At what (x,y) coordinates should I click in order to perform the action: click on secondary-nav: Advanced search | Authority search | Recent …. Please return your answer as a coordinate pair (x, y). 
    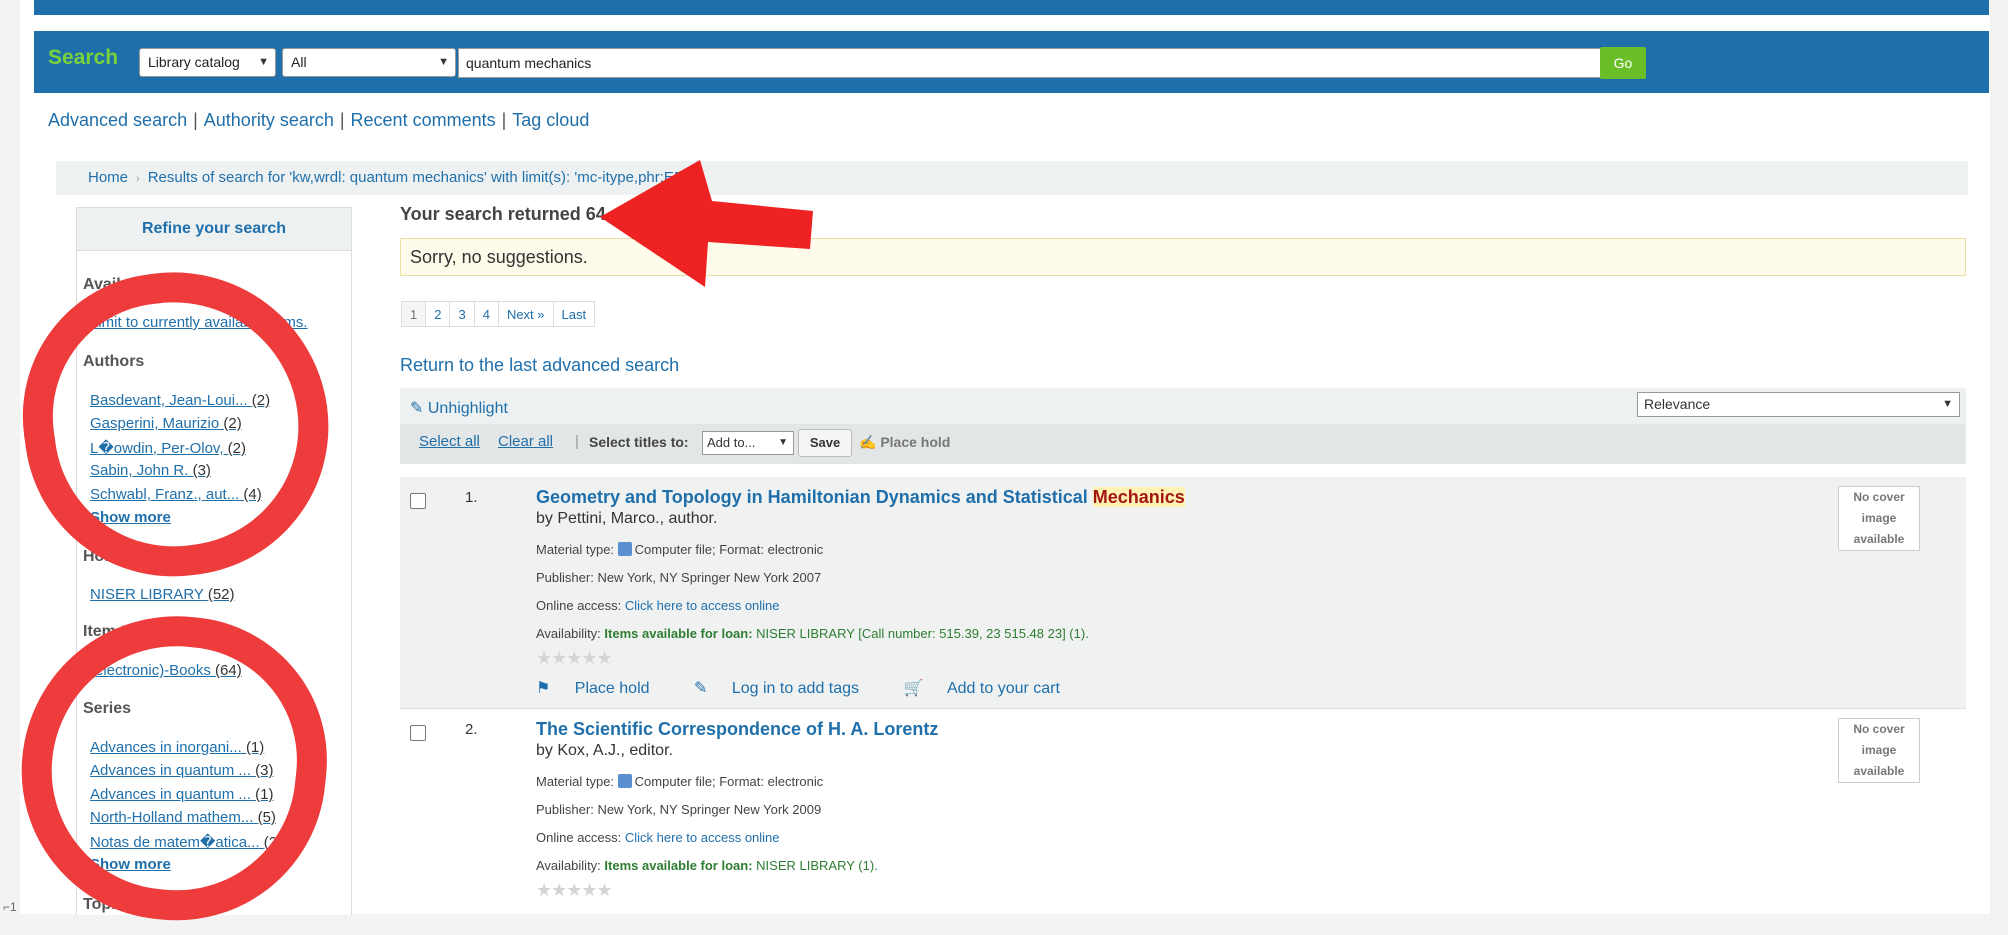
    Looking at the image, I should click on (319, 120).